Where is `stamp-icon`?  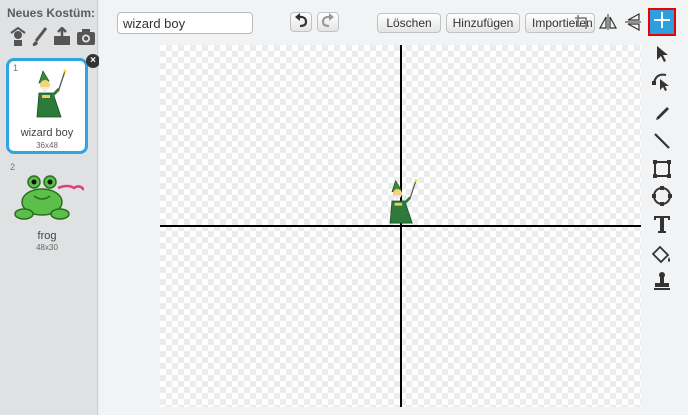
stamp-icon is located at coordinates (662, 281).